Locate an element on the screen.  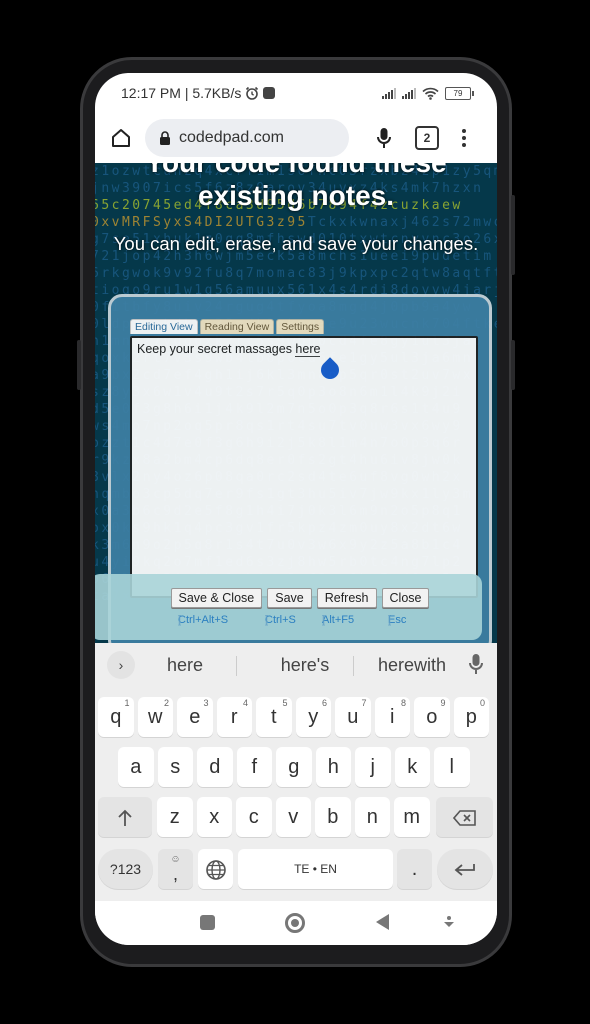
suggestion-3: herewith is located at coordinates (412, 665).